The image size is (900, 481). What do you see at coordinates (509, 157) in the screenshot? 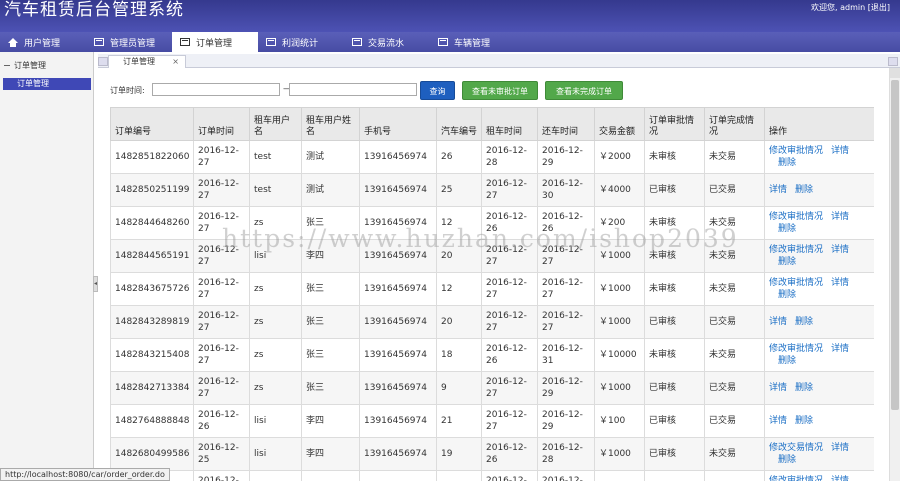
I see `cell-rent-time: 2016-12-28` at bounding box center [509, 157].